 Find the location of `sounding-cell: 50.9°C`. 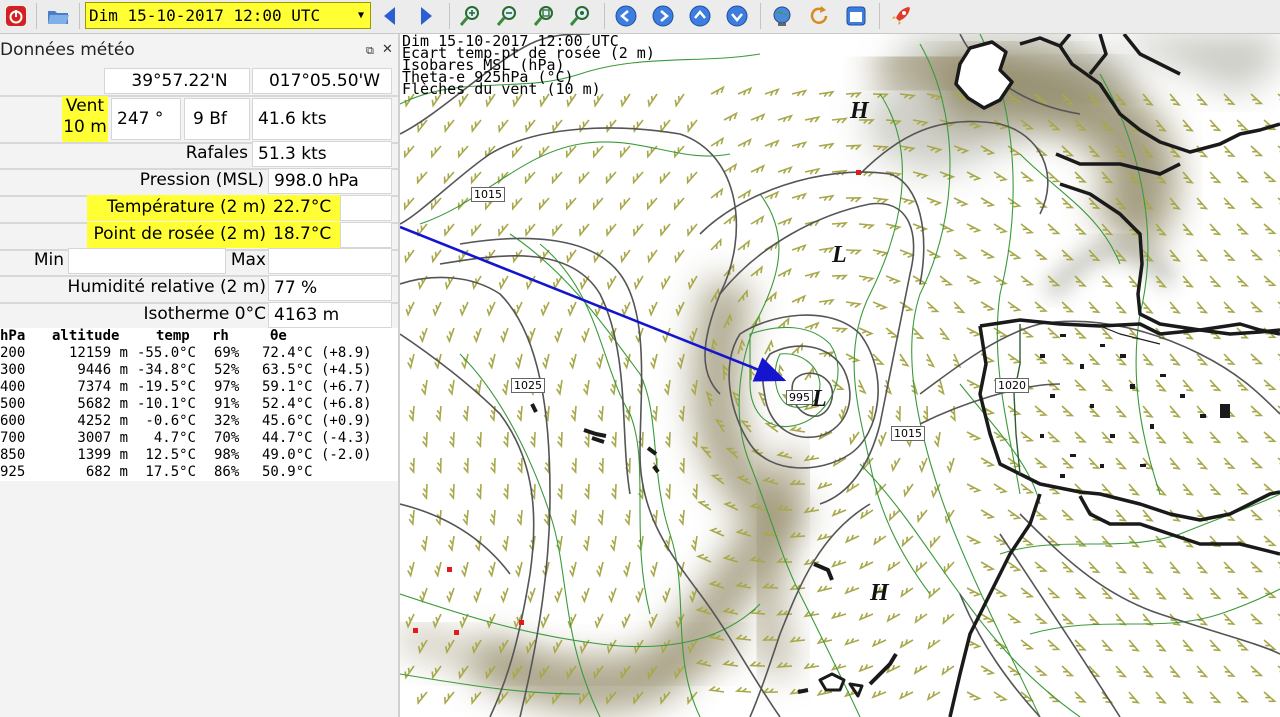

sounding-cell: 50.9°C is located at coordinates (287, 472).